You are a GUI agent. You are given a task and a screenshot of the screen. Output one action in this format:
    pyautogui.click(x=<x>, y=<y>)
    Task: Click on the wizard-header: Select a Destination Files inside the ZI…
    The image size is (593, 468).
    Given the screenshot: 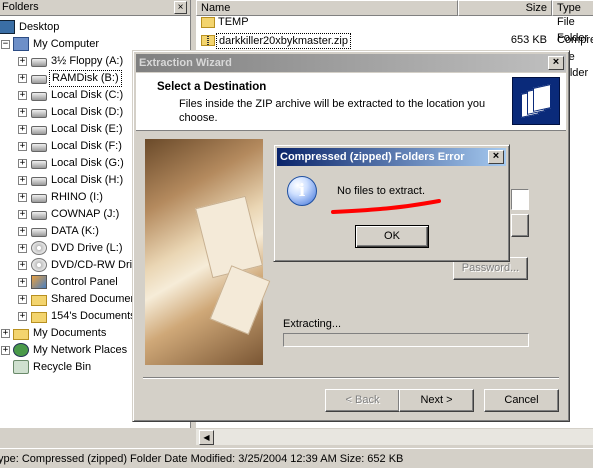 What is the action you would take?
    pyautogui.click(x=351, y=102)
    